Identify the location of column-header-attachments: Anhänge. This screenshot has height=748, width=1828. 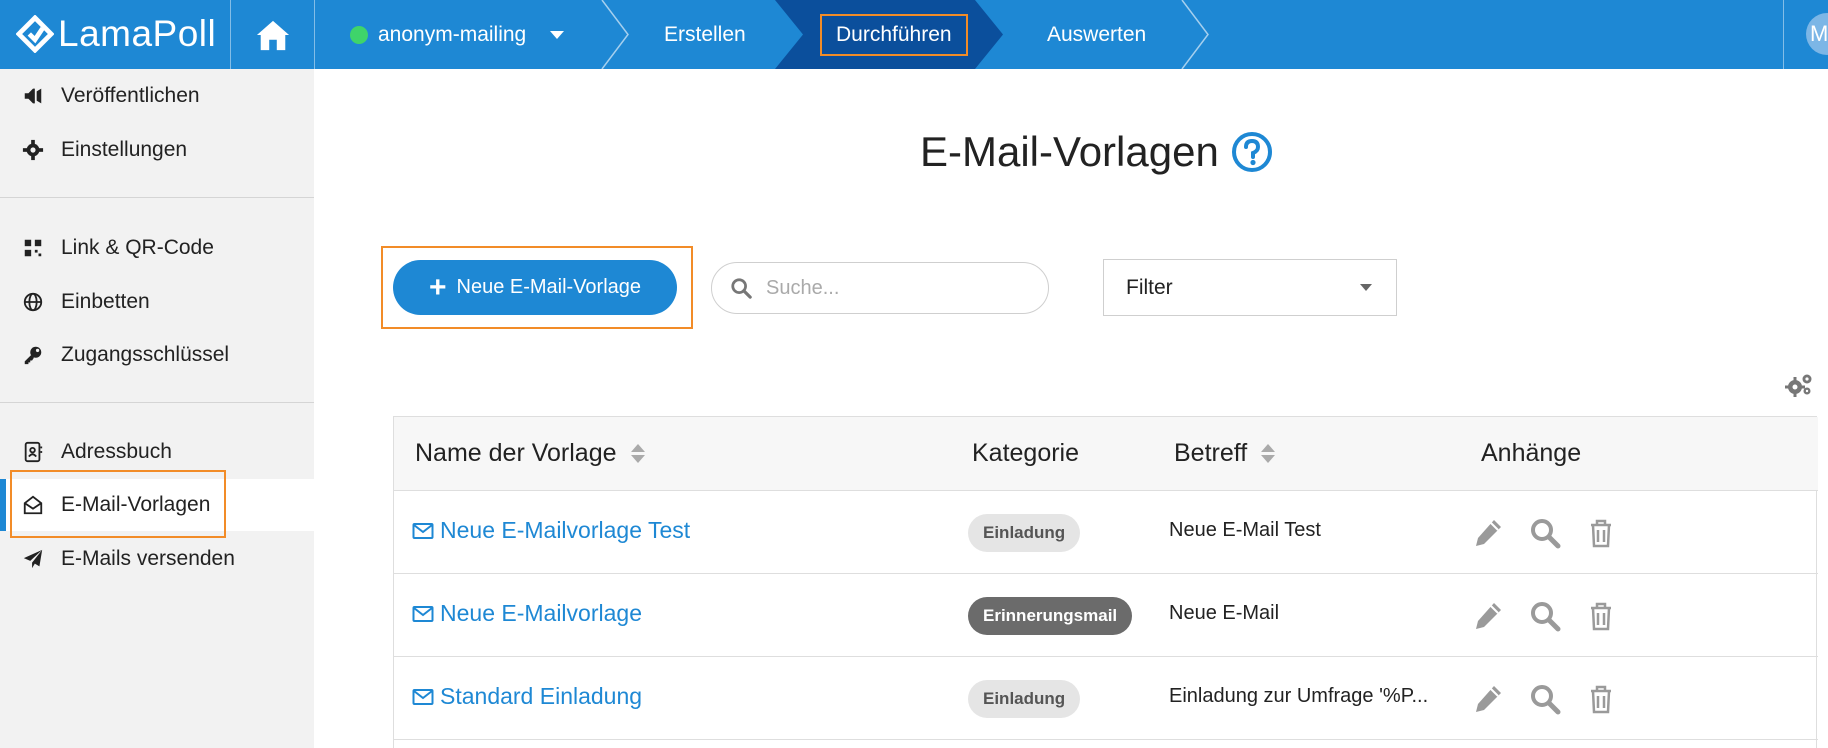
(1531, 453).